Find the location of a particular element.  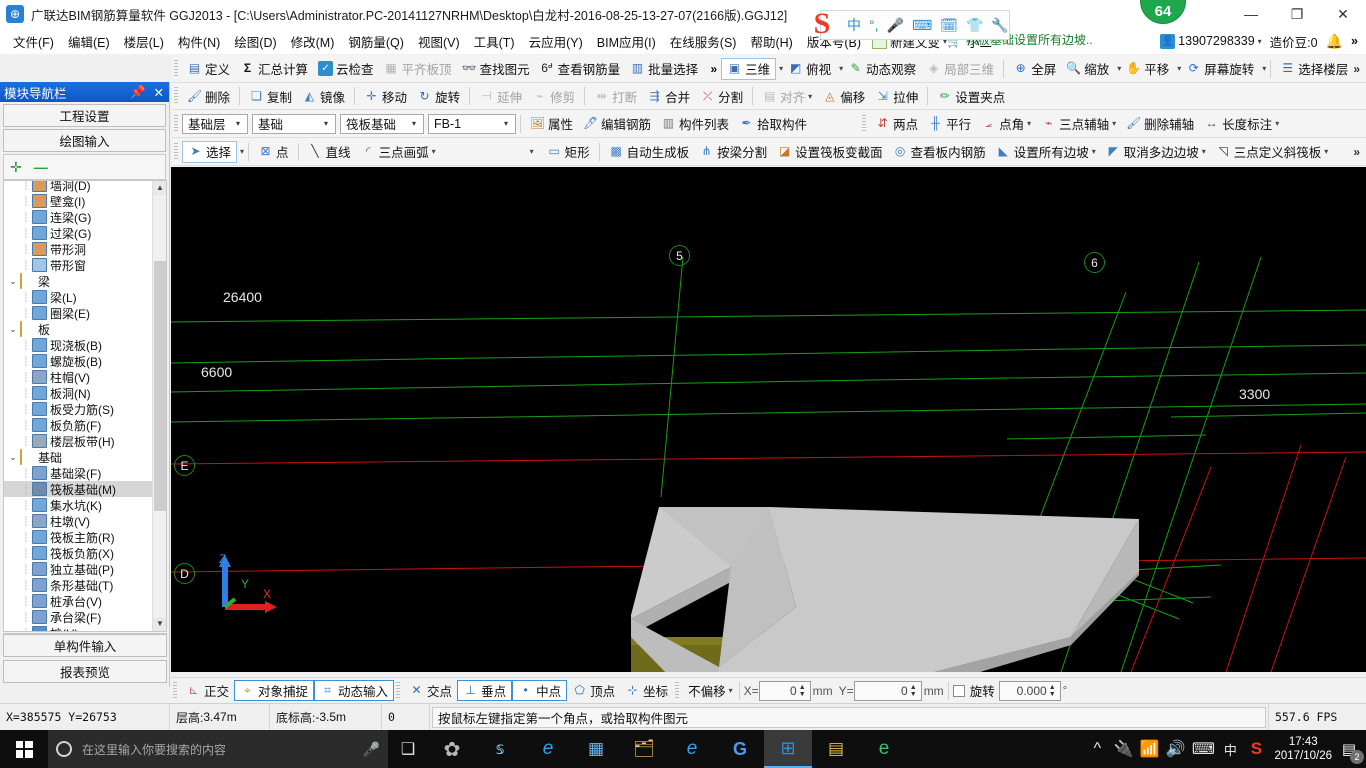

tree-item: ┊ 柱帽(V) is located at coordinates (78, 377).